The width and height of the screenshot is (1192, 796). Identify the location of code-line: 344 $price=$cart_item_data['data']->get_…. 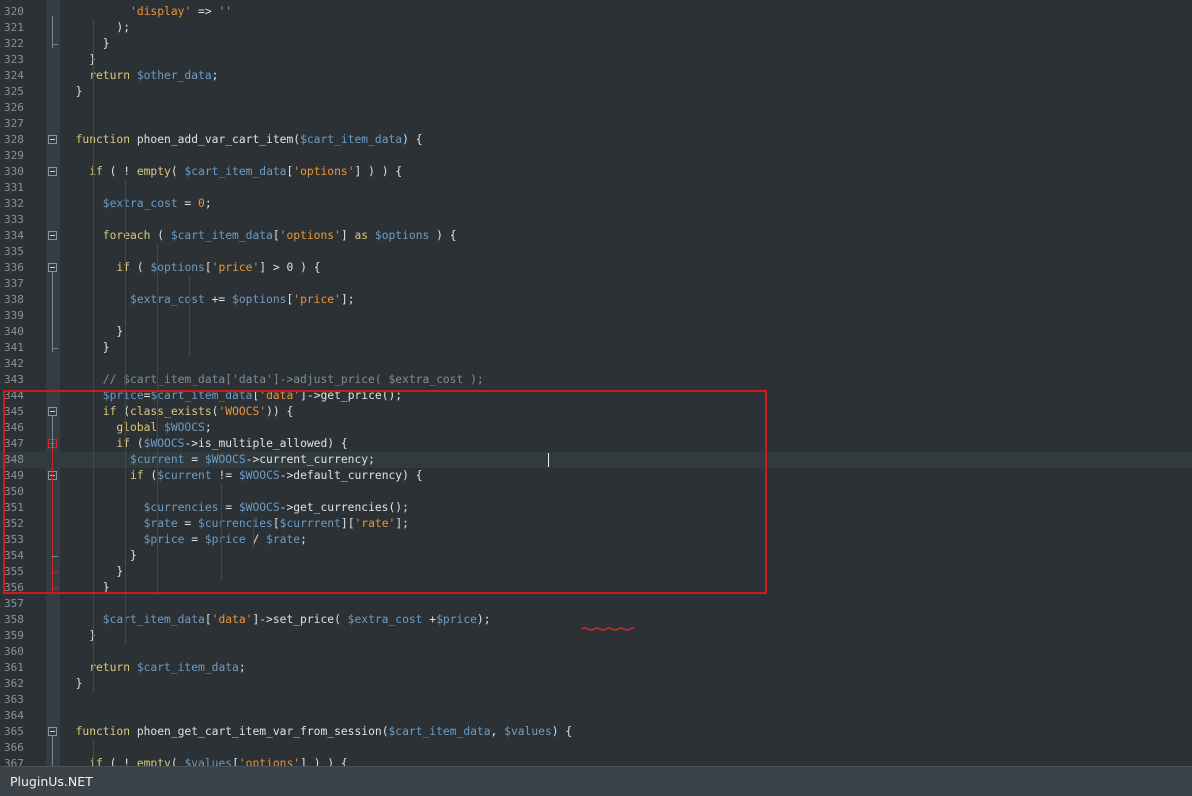
(596, 396).